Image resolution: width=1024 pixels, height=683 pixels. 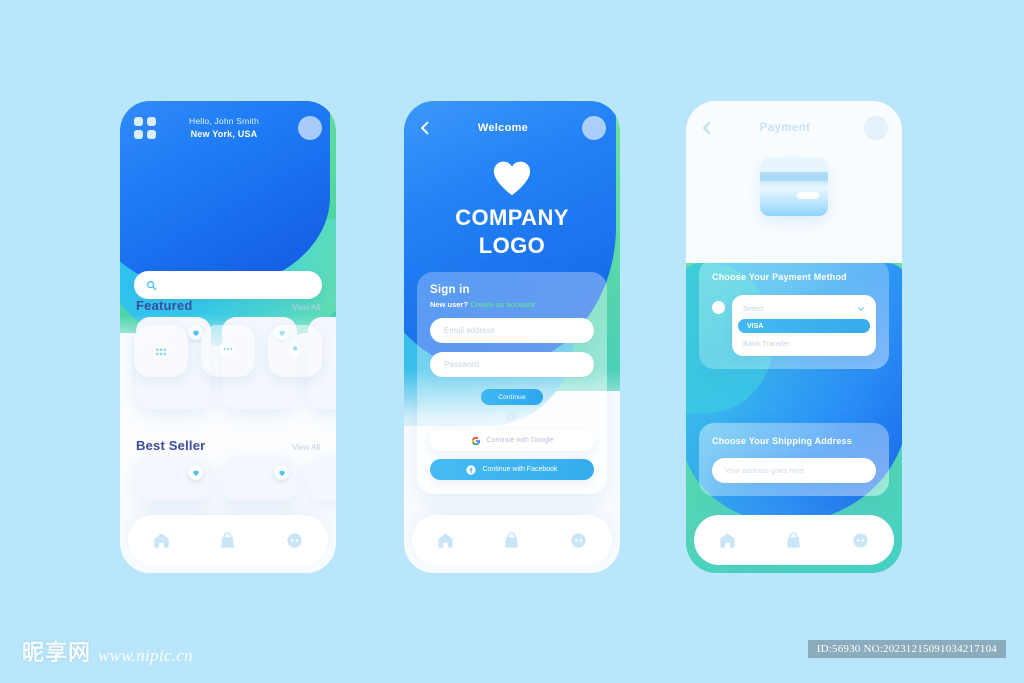 What do you see at coordinates (502, 304) in the screenshot?
I see `create-account-link: Create an account` at bounding box center [502, 304].